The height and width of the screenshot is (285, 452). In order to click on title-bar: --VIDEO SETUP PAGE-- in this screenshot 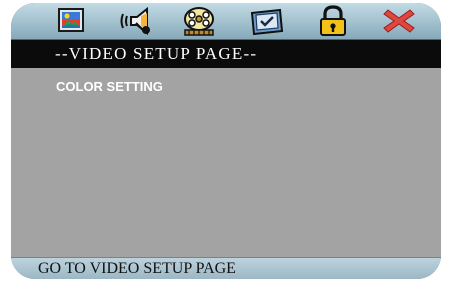, I will do `click(226, 54)`.